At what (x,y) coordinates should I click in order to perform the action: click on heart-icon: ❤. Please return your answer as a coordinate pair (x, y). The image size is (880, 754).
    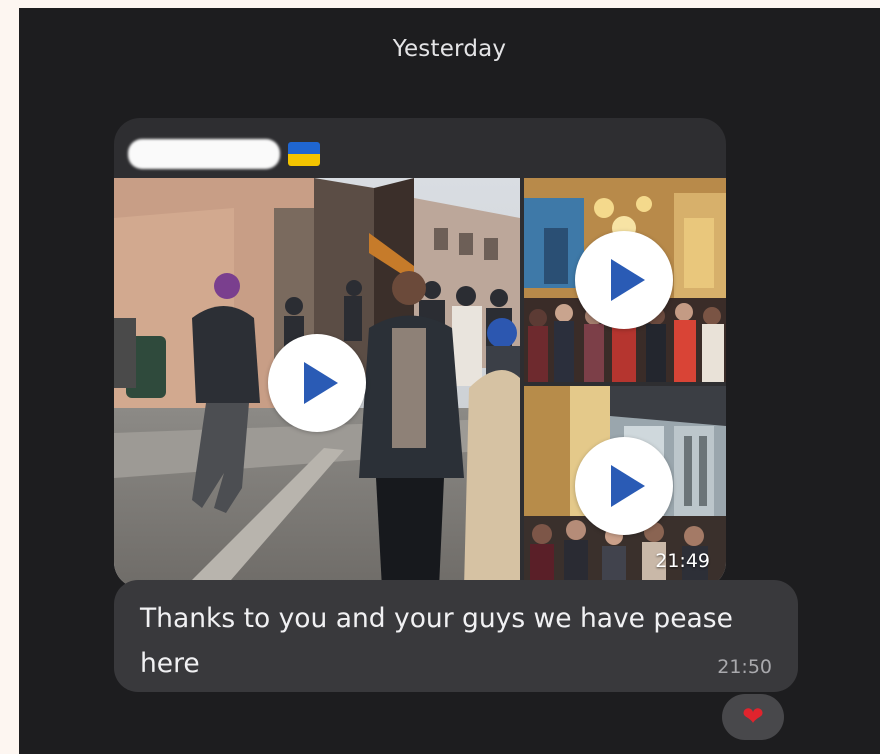
    Looking at the image, I should click on (753, 717).